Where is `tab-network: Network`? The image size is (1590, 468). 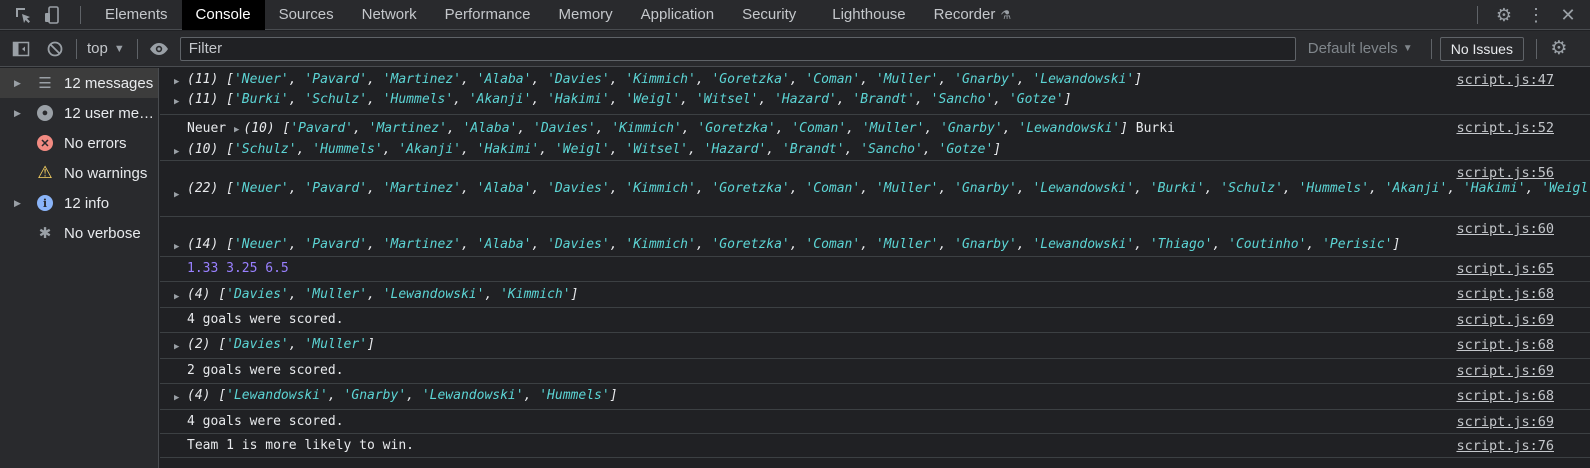
tab-network: Network is located at coordinates (389, 15).